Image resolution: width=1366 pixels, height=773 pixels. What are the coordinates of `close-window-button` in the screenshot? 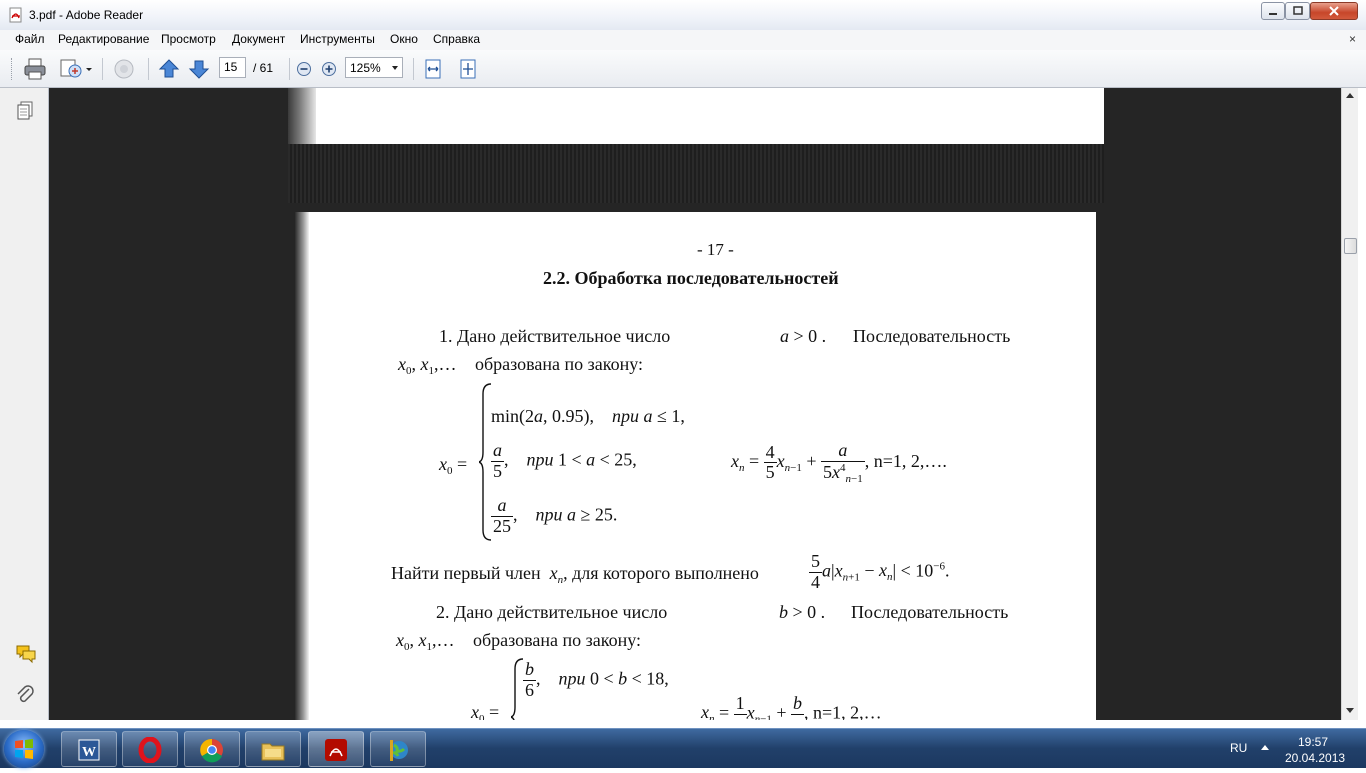 It's located at (1334, 11).